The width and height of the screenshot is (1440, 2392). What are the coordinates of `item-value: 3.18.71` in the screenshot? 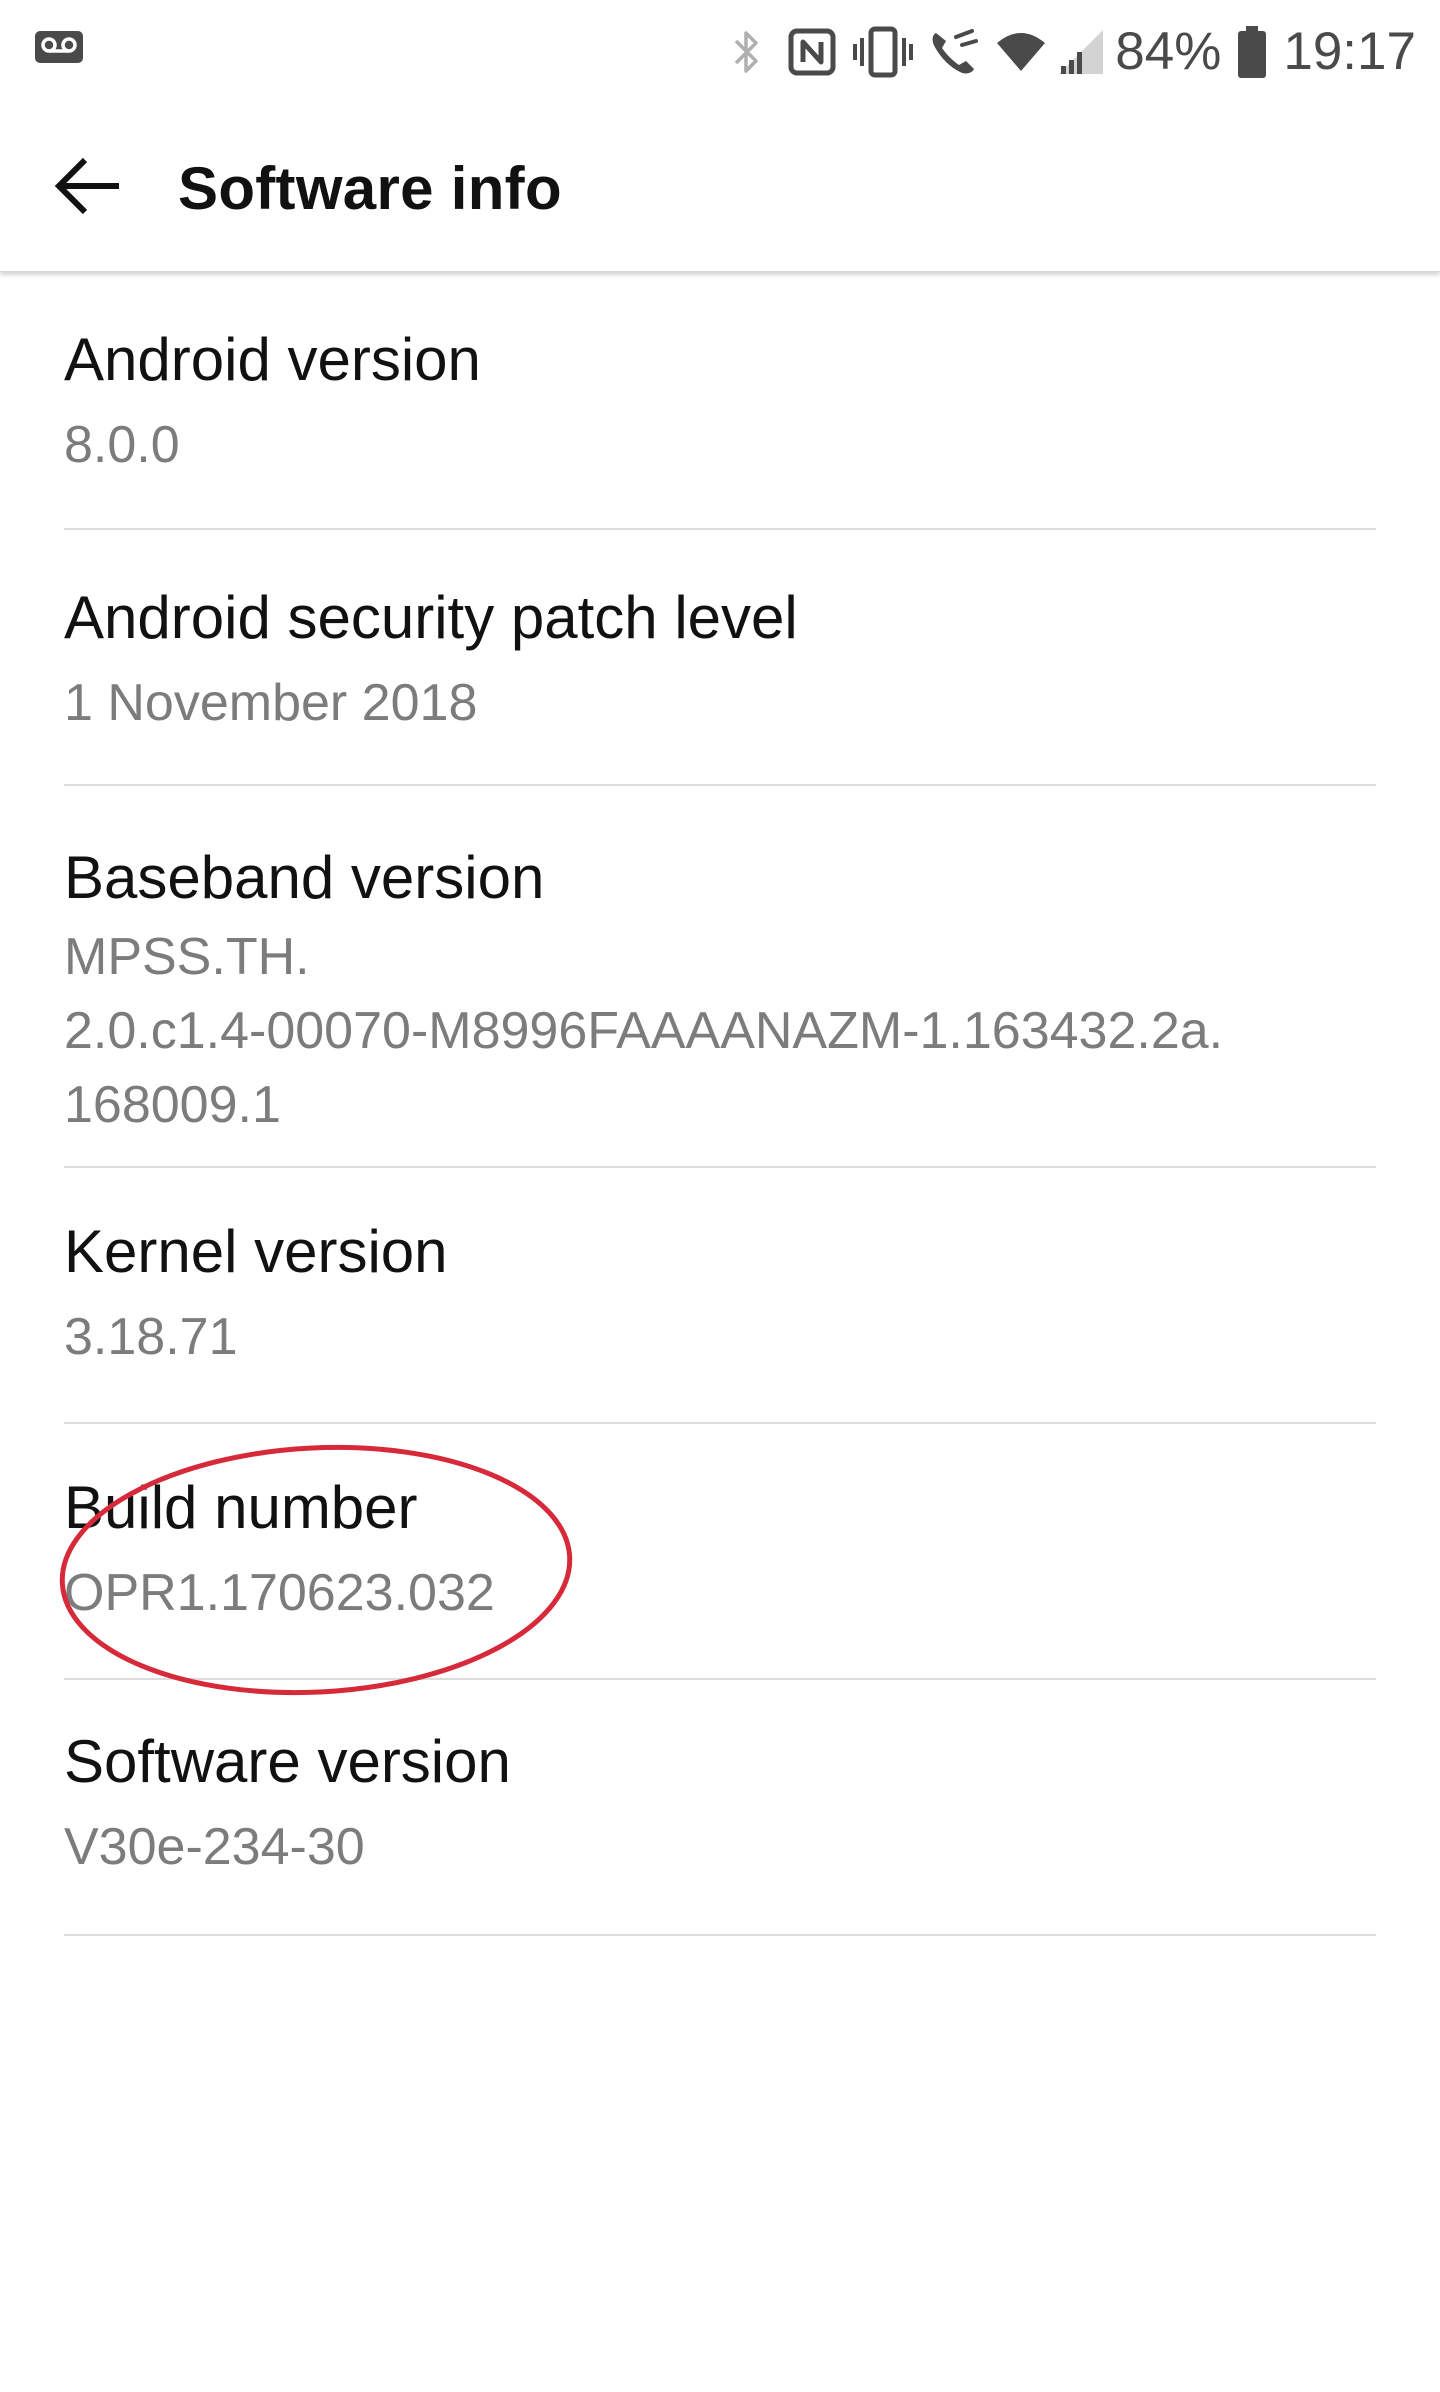 It's located at (151, 1337).